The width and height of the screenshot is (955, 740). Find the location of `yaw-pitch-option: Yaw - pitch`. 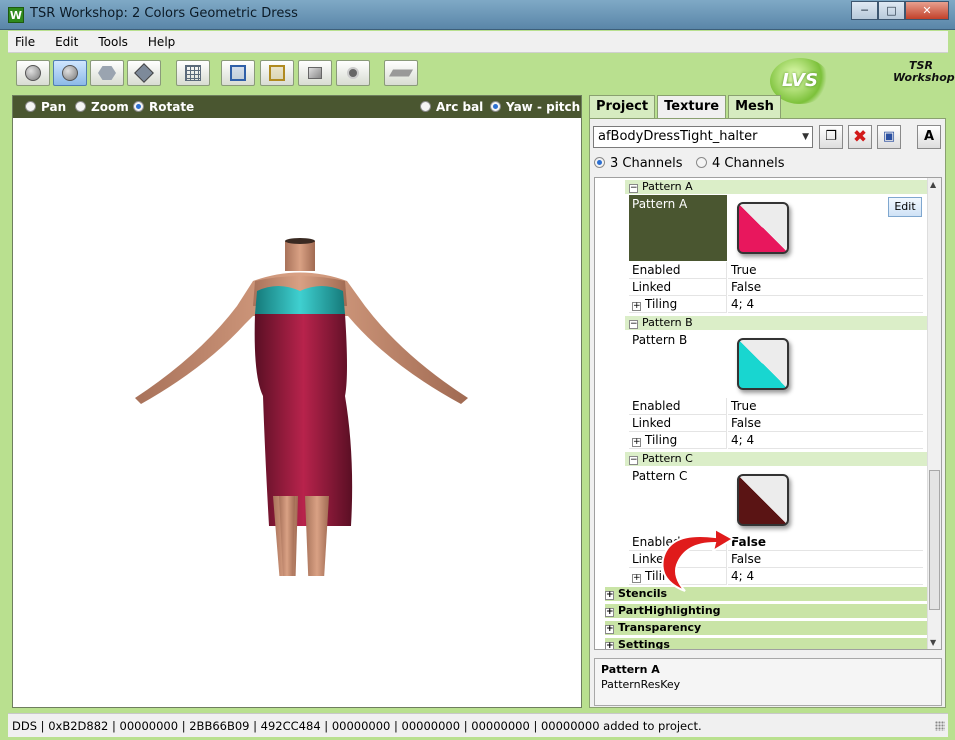

yaw-pitch-option: Yaw - pitch is located at coordinates (535, 107).